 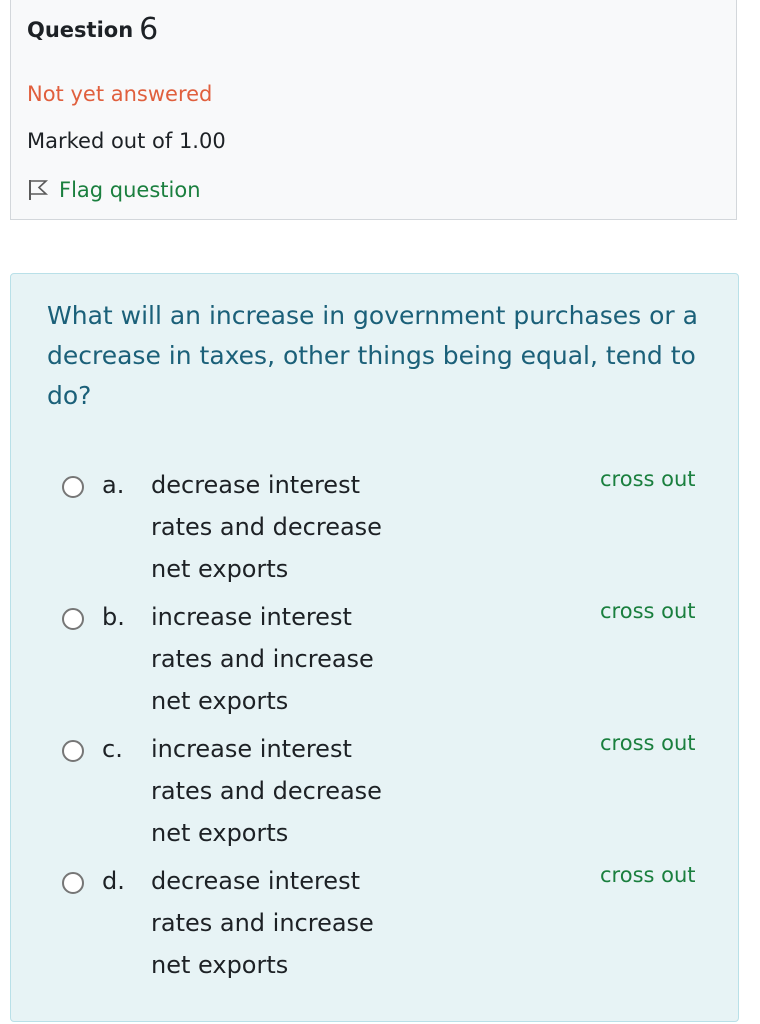 What do you see at coordinates (113, 617) in the screenshot?
I see `answer-b-letter: b.` at bounding box center [113, 617].